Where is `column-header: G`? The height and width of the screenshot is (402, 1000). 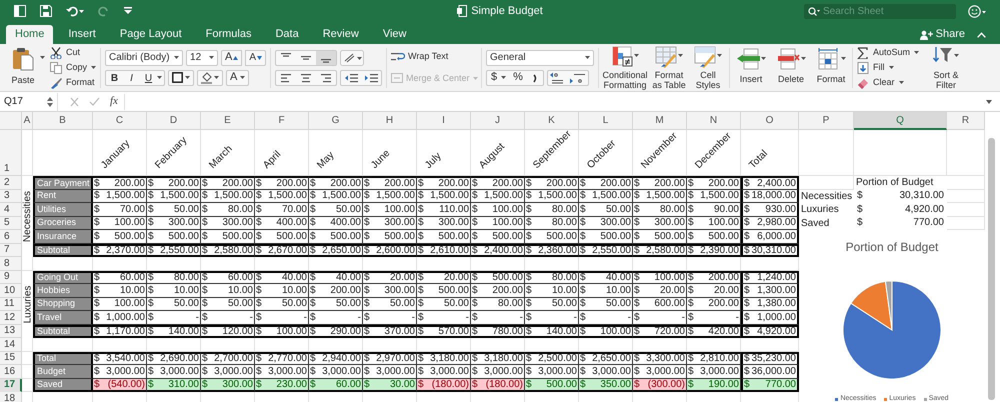 column-header: G is located at coordinates (336, 121).